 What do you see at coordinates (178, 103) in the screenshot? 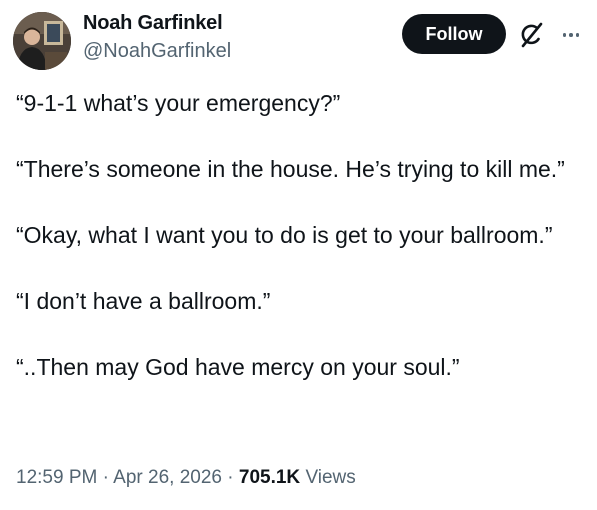
I see `tweet-paragraph: “9-1-1 what’s your emergency?”` at bounding box center [178, 103].